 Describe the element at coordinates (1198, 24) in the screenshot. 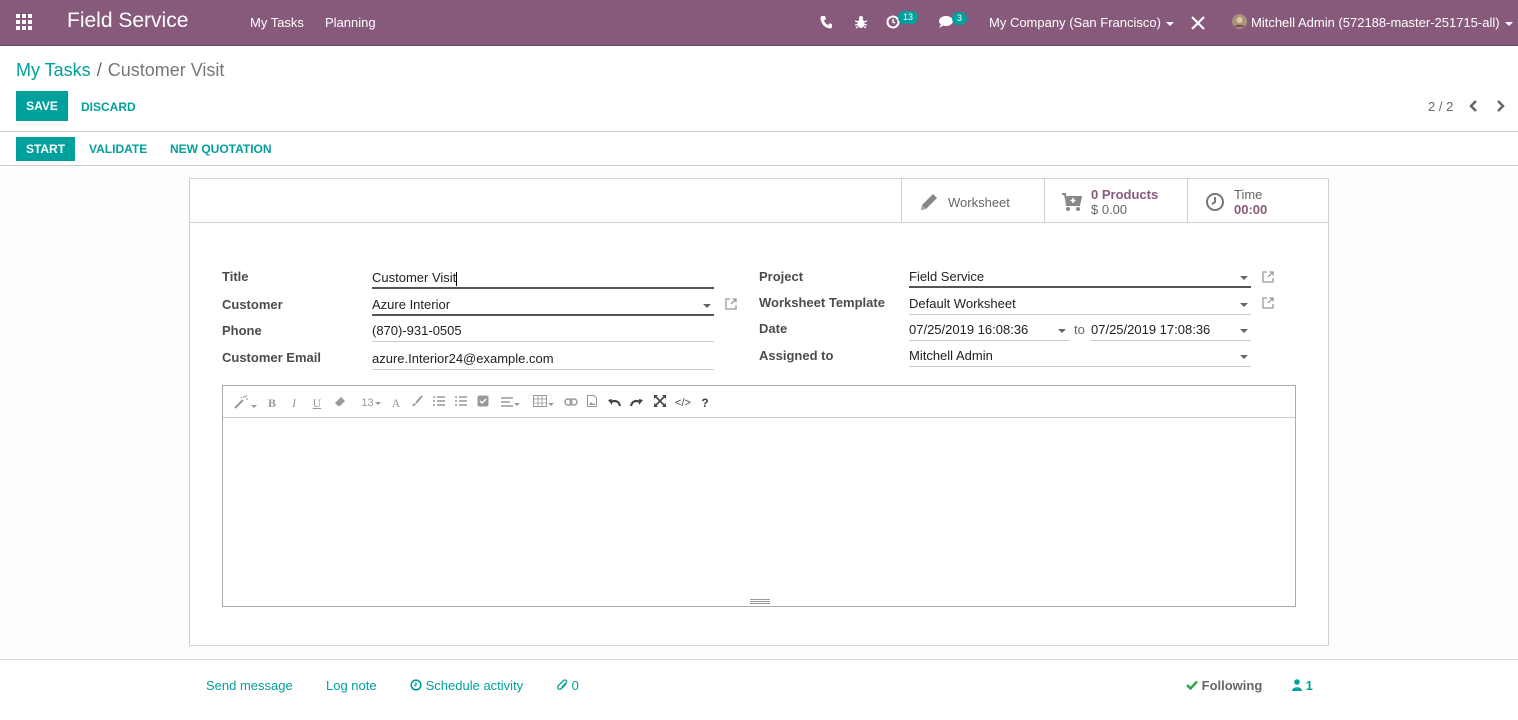

I see `tools-icon` at that location.